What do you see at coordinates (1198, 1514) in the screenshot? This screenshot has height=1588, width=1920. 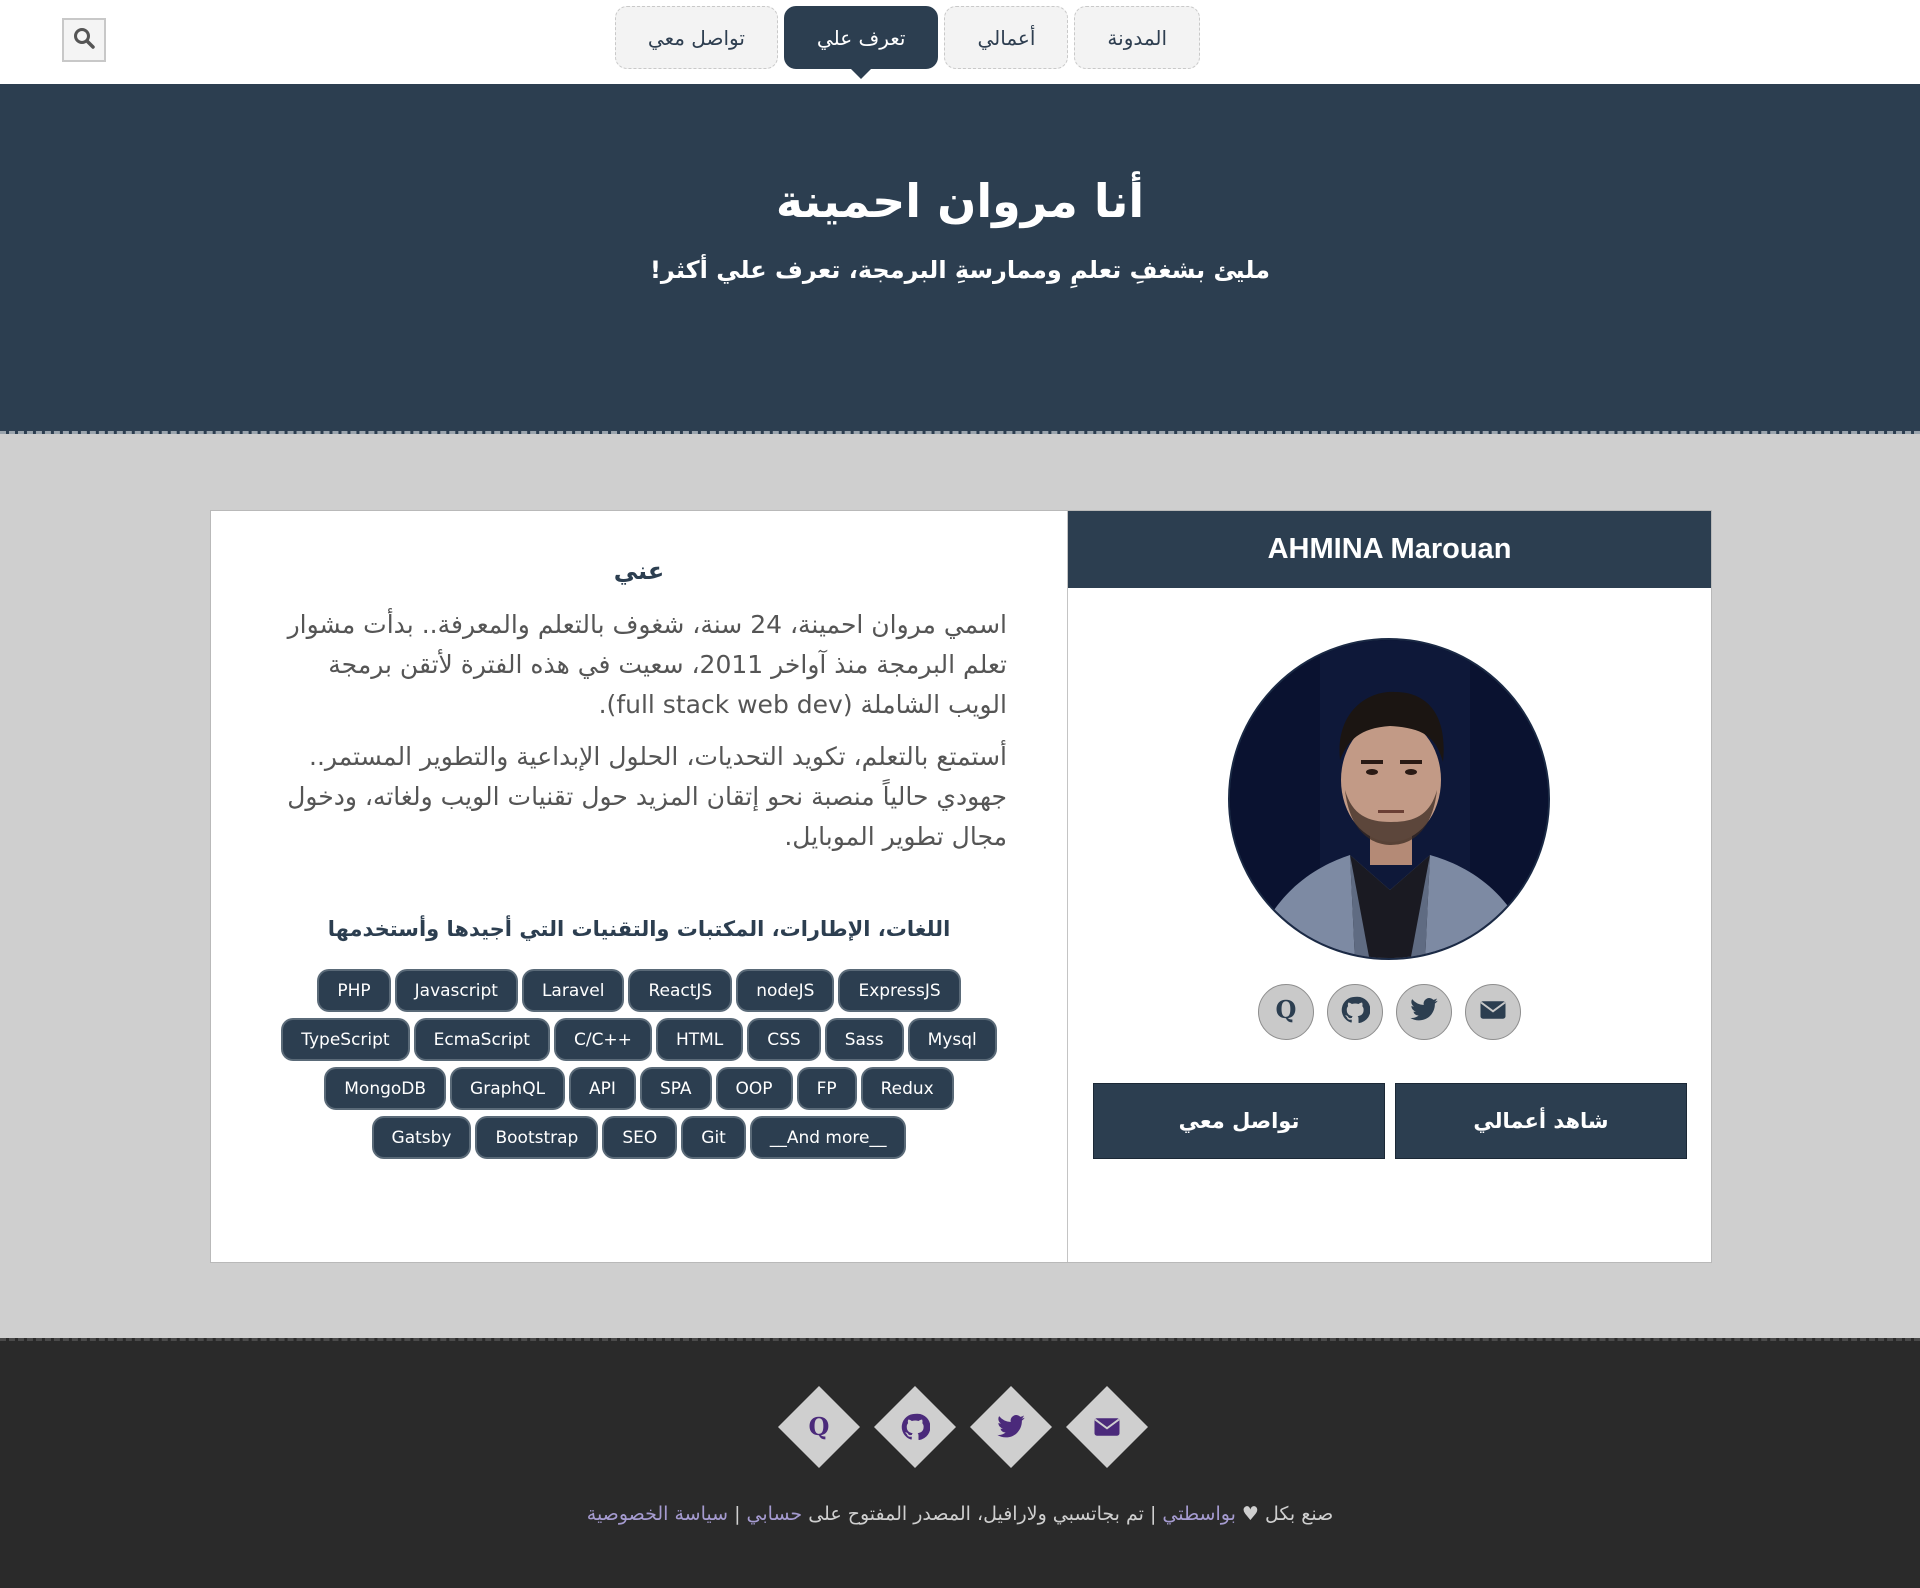 I see `footer-by-me-link: بواسطتي` at bounding box center [1198, 1514].